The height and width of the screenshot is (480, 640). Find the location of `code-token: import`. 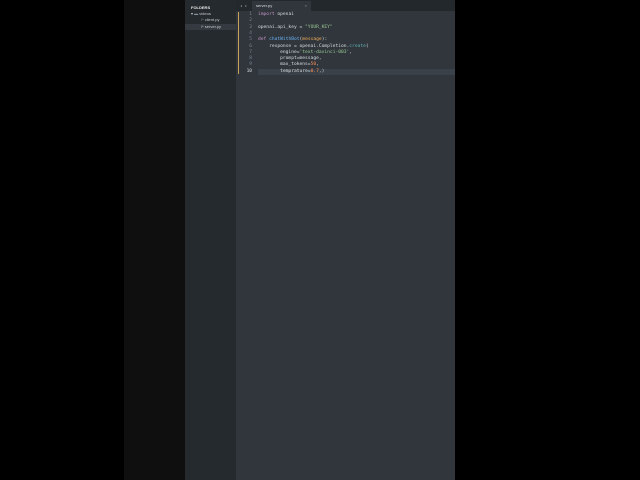

code-token: import is located at coordinates (266, 14).